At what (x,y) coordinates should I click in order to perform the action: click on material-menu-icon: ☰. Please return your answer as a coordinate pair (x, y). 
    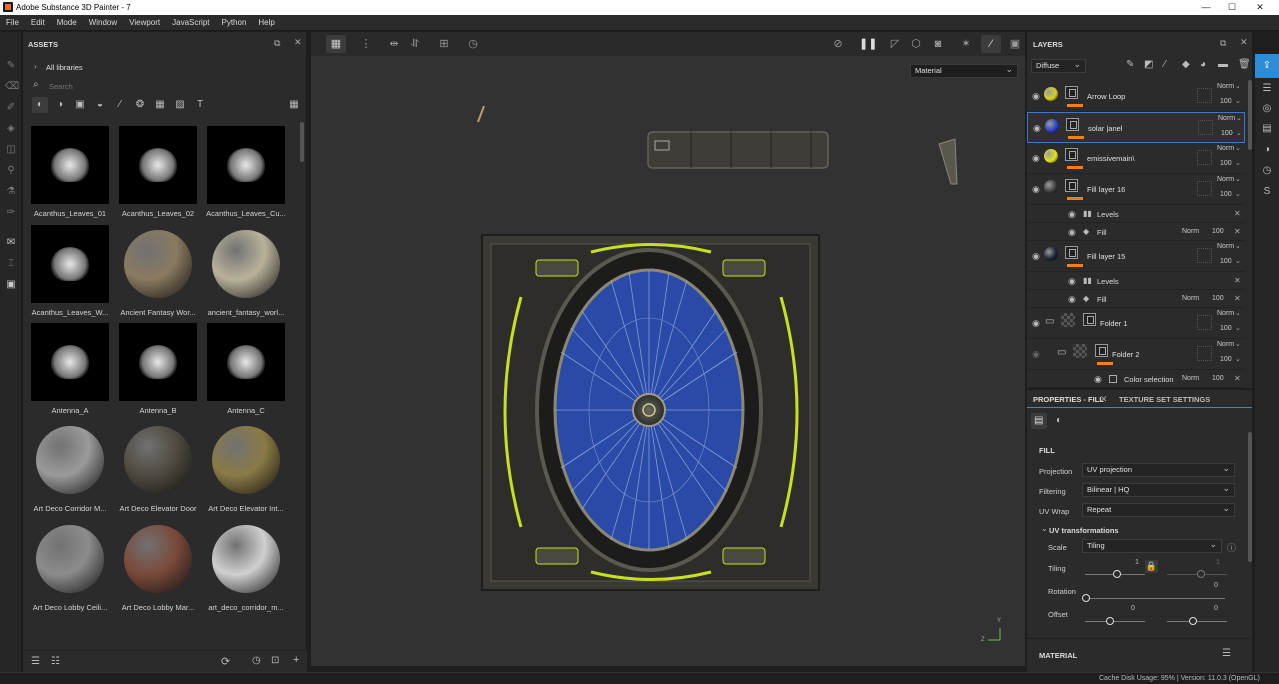
    Looking at the image, I should click on (1226, 653).